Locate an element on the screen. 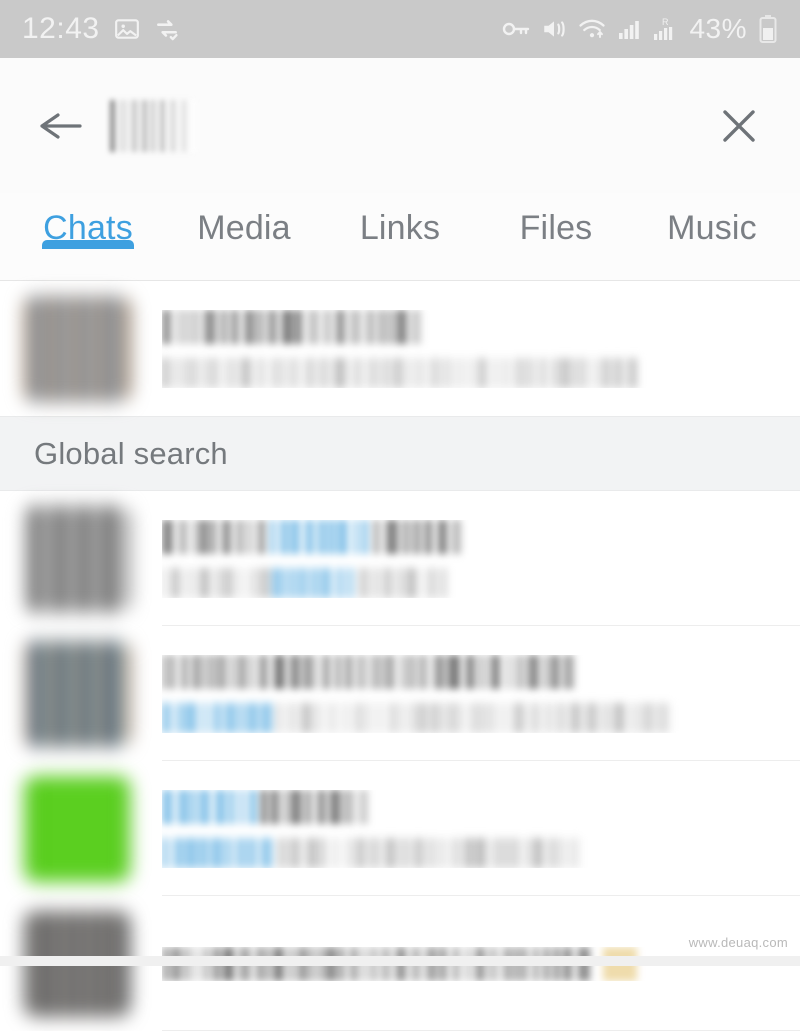 This screenshot has height=1031, width=800. tab-media-label: Media is located at coordinates (244, 228).